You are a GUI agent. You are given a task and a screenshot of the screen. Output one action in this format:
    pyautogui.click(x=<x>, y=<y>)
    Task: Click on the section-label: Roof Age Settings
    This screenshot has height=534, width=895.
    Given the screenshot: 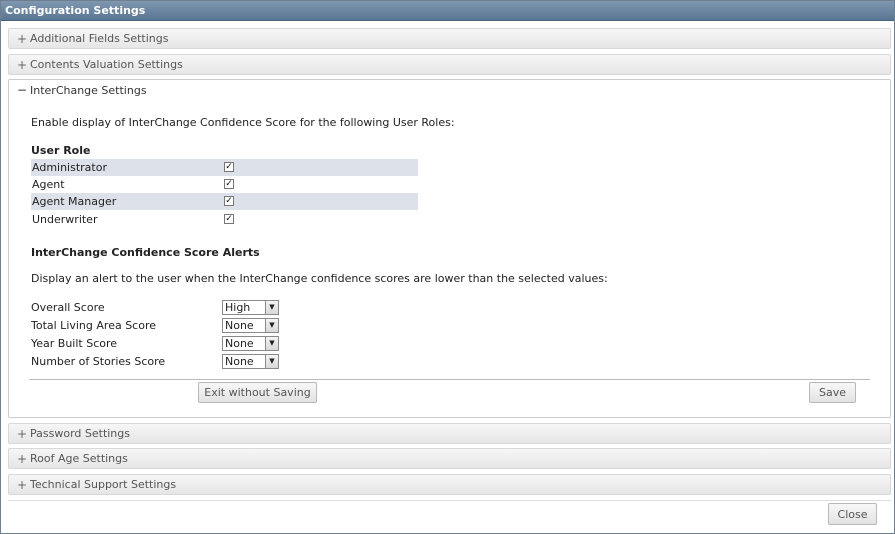 What is the action you would take?
    pyautogui.click(x=79, y=458)
    